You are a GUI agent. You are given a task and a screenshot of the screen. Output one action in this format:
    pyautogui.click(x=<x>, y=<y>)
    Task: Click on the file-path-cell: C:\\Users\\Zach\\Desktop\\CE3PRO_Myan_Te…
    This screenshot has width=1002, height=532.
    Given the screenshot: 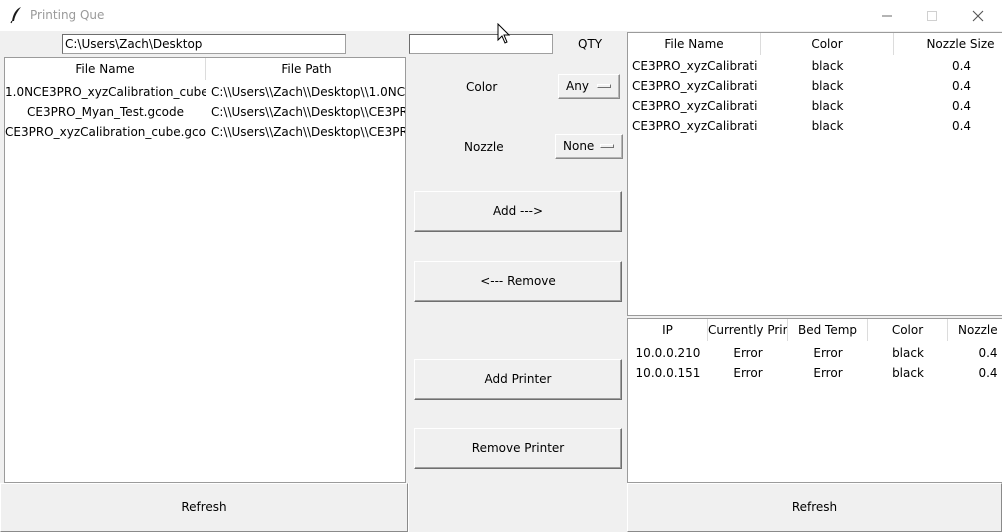 What is the action you would take?
    pyautogui.click(x=308, y=112)
    